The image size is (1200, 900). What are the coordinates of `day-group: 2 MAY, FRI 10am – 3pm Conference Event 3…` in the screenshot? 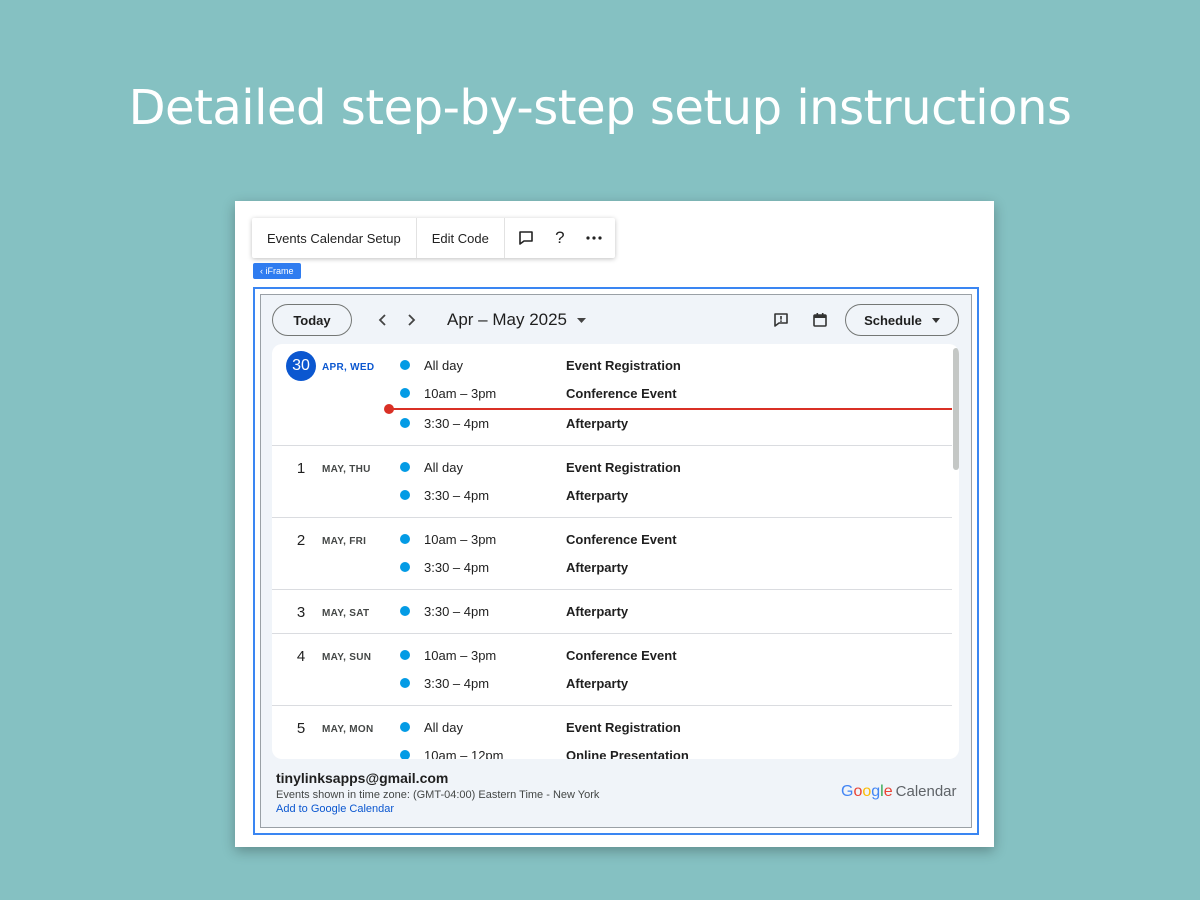 It's located at (612, 554).